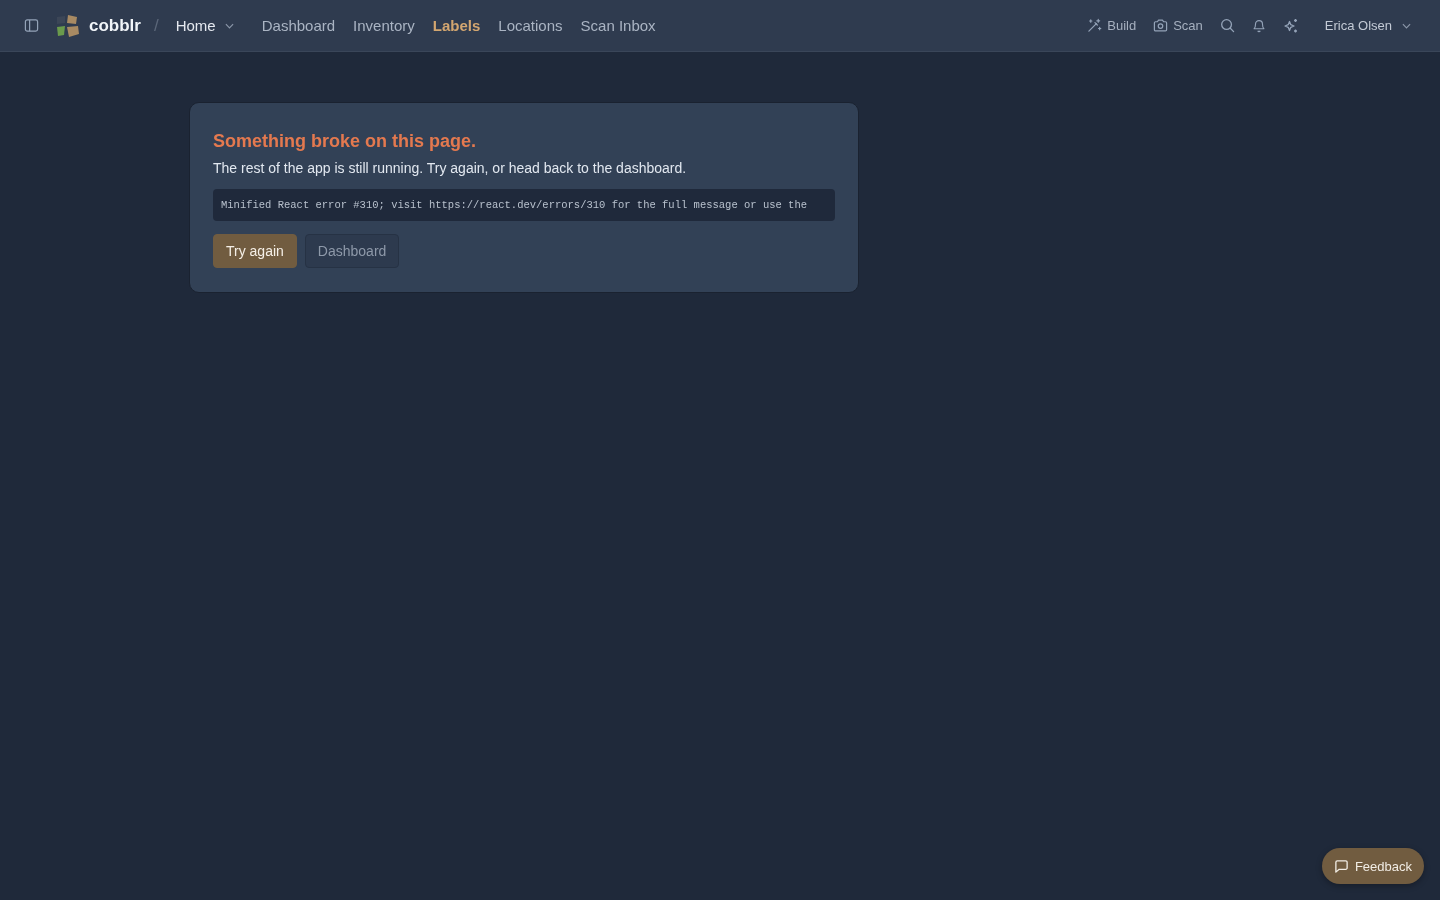  What do you see at coordinates (450, 168) in the screenshot?
I see `error-message: The rest of the app is still running. Try again, or head back to the dashboard.` at bounding box center [450, 168].